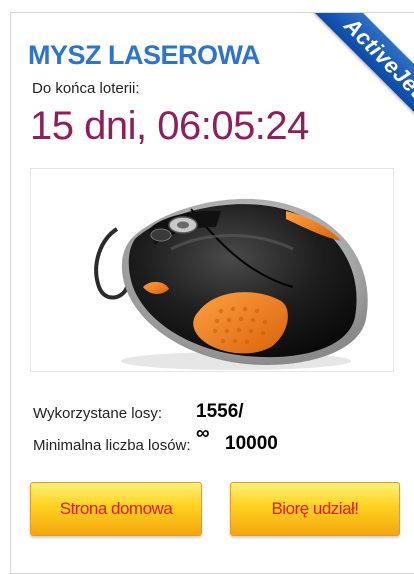 This screenshot has height=574, width=414. What do you see at coordinates (355, 79) in the screenshot?
I see `brand-ribbon-label: ActiveJet` at bounding box center [355, 79].